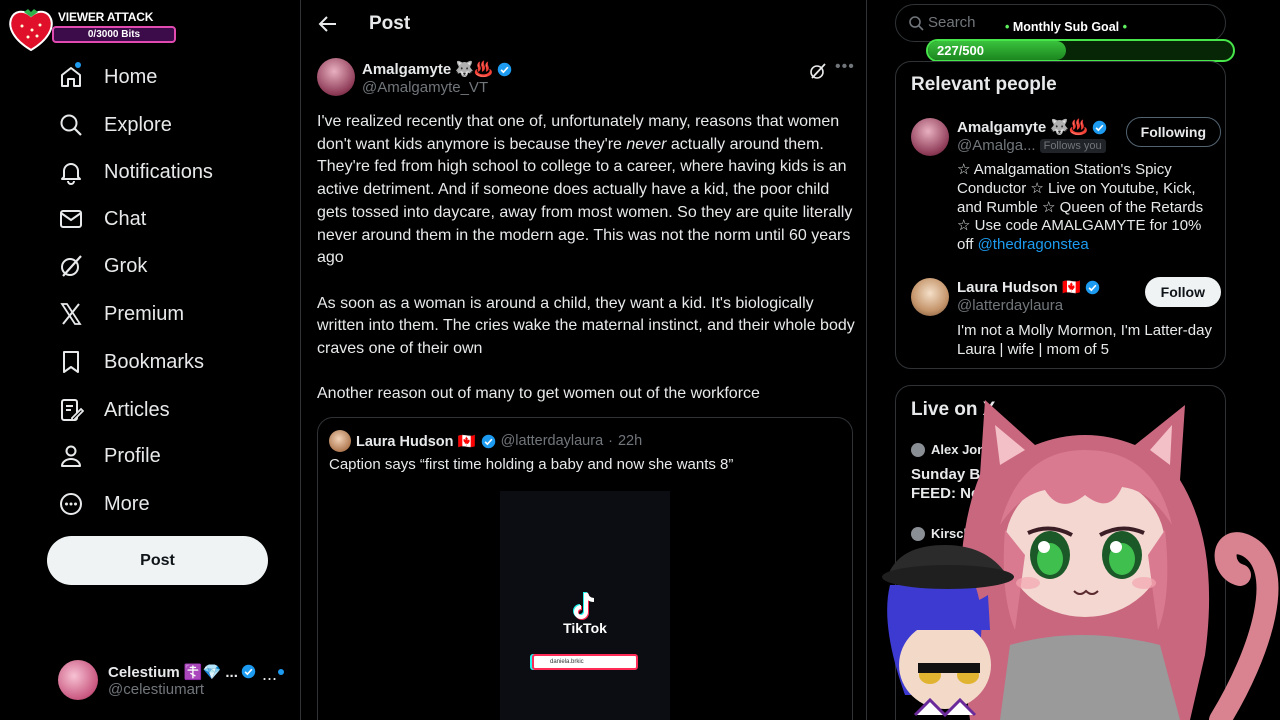 The width and height of the screenshot is (1280, 720). I want to click on author-name: Amalgamyte 🐺♨️, so click(437, 69).